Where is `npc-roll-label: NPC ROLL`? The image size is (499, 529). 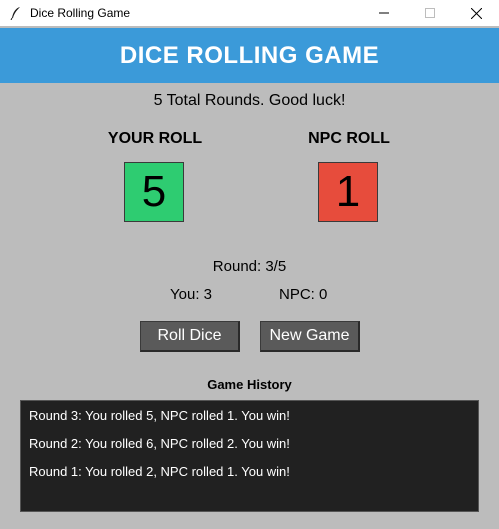 npc-roll-label: NPC ROLL is located at coordinates (349, 138).